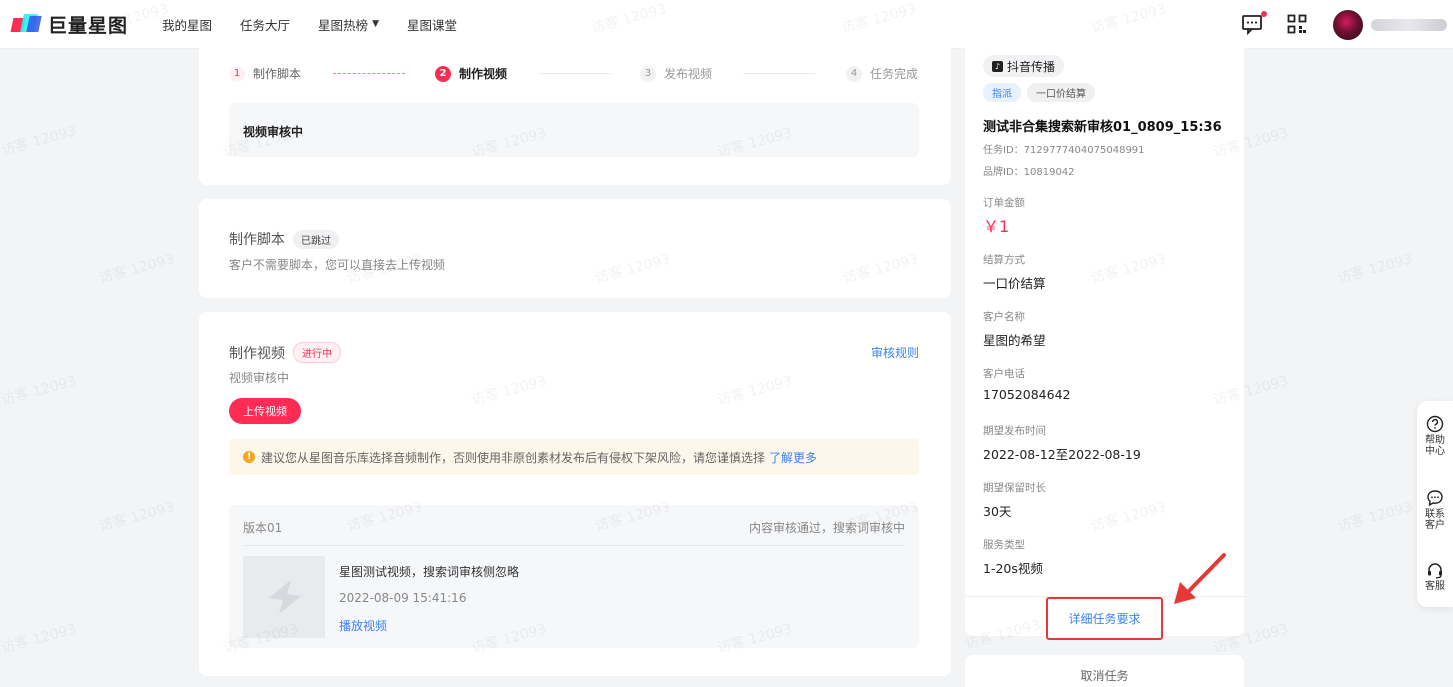 This screenshot has width=1453, height=687. What do you see at coordinates (1004, 374) in the screenshot?
I see `field-label-client-phone: 客户电话` at bounding box center [1004, 374].